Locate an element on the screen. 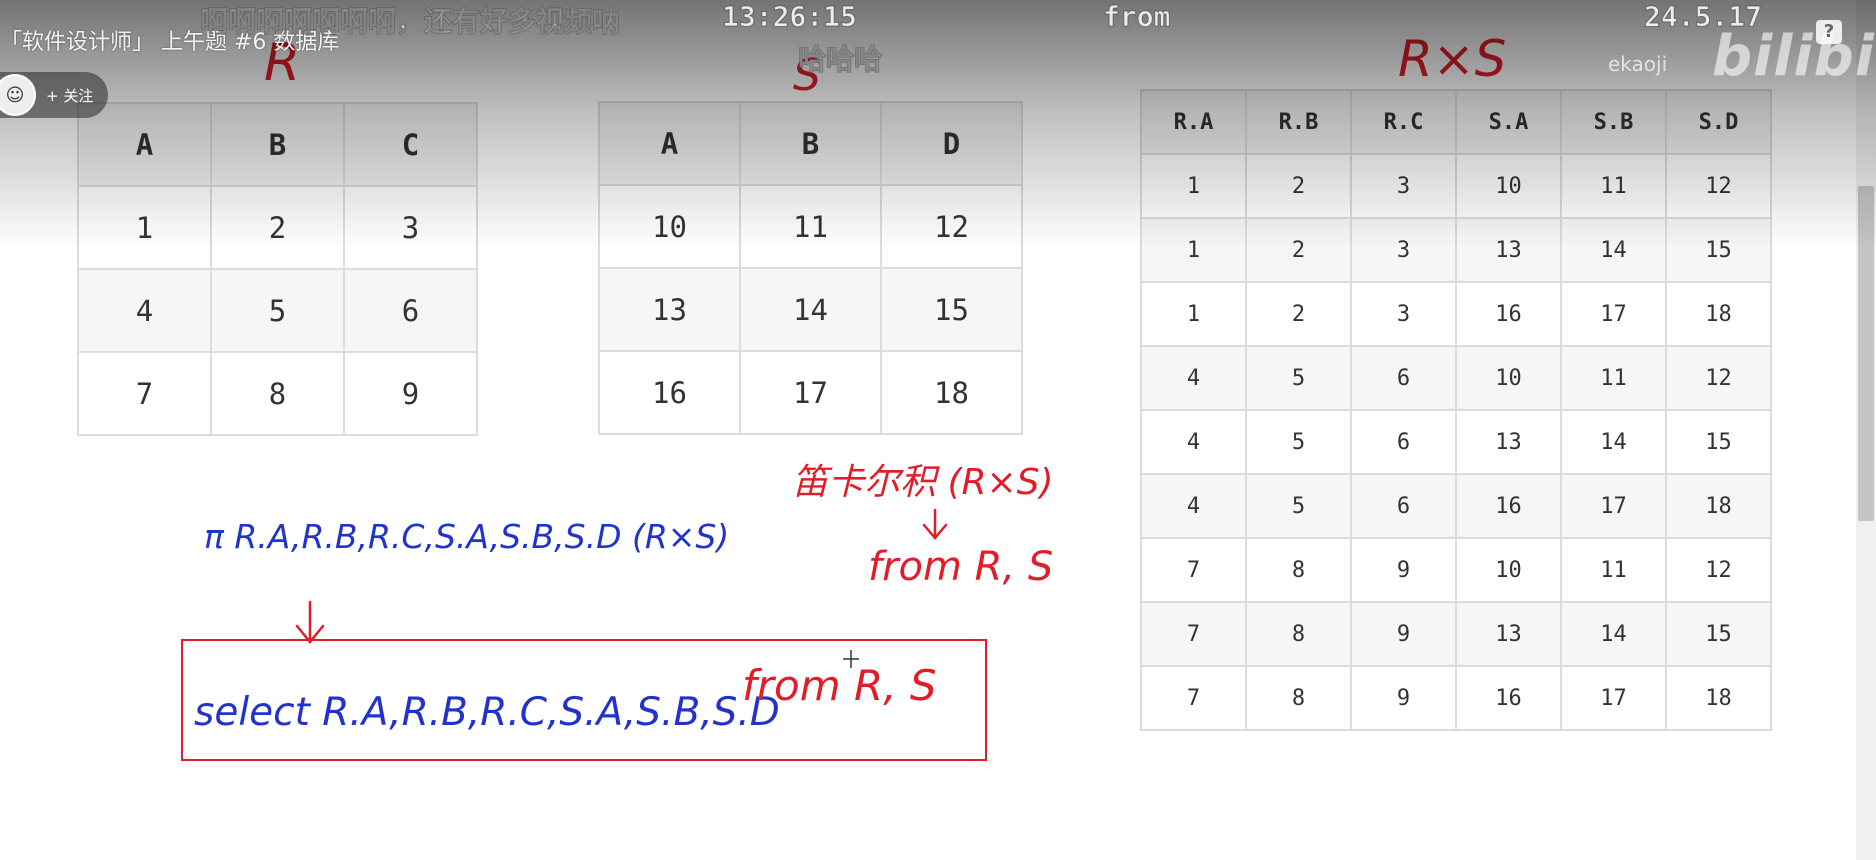 This screenshot has height=860, width=1876. from-note: from R, S is located at coordinates (960, 567).